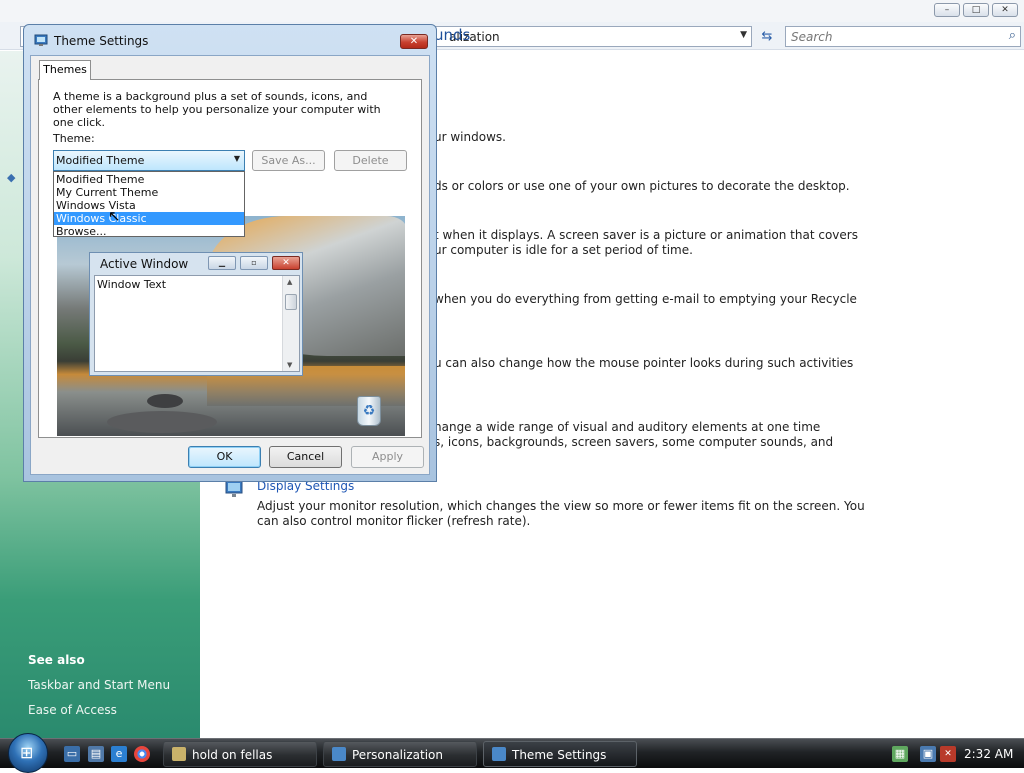 The image size is (1024, 773). What do you see at coordinates (512, 11) in the screenshot?
I see `window-titlebar: – □ ✕` at bounding box center [512, 11].